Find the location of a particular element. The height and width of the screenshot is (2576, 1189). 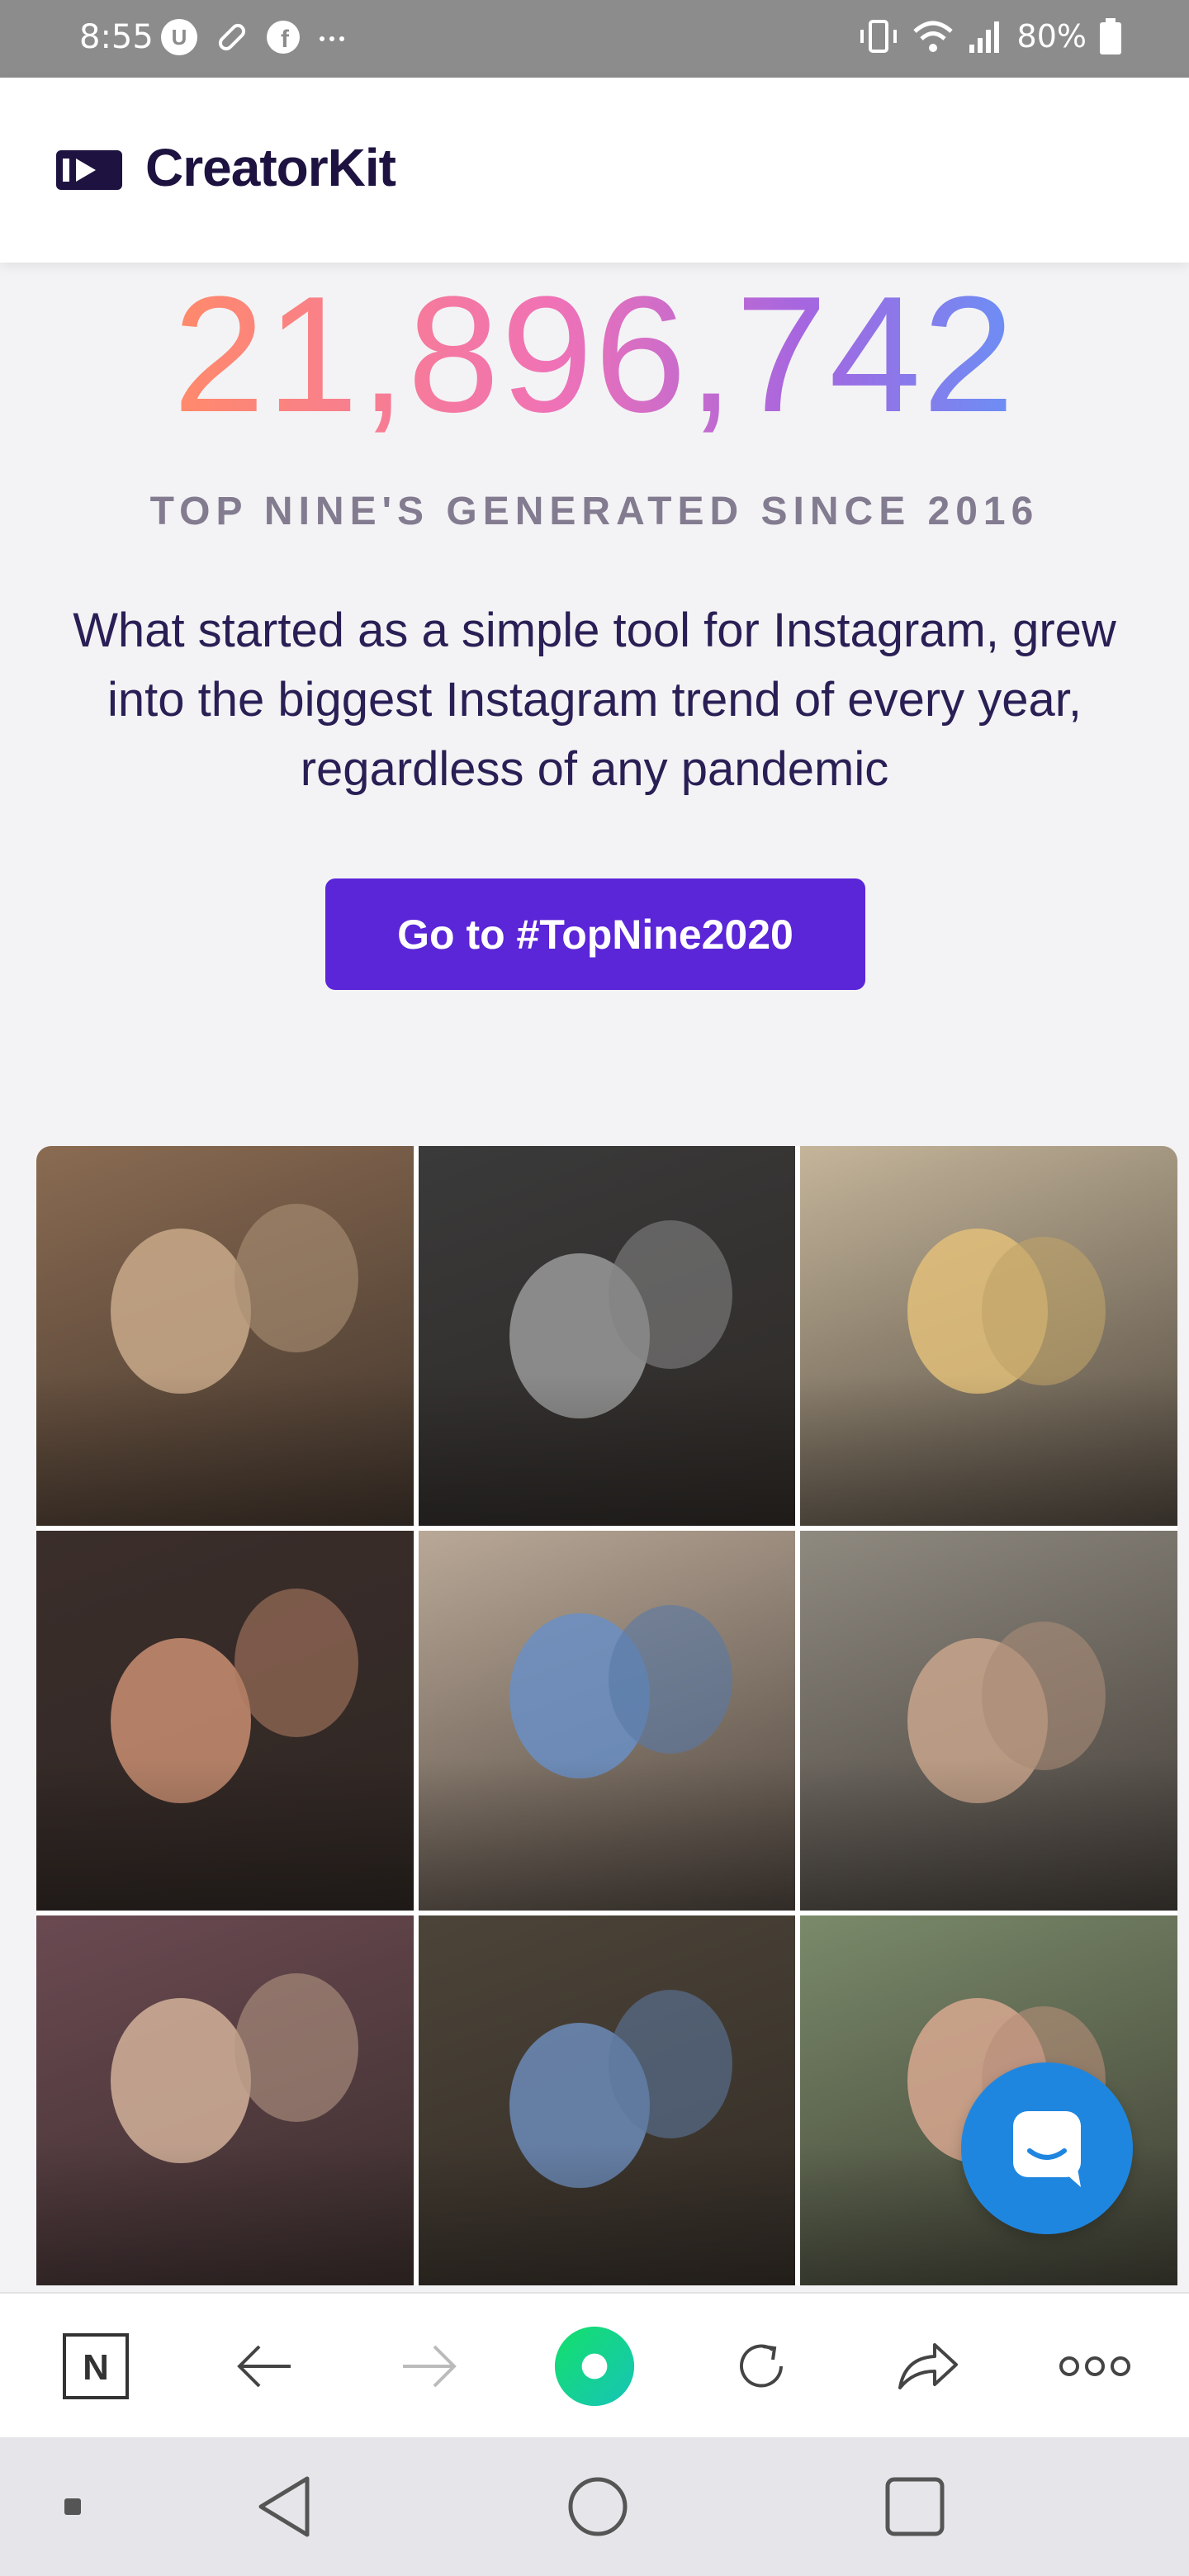

u-badge-icon: U is located at coordinates (179, 37).